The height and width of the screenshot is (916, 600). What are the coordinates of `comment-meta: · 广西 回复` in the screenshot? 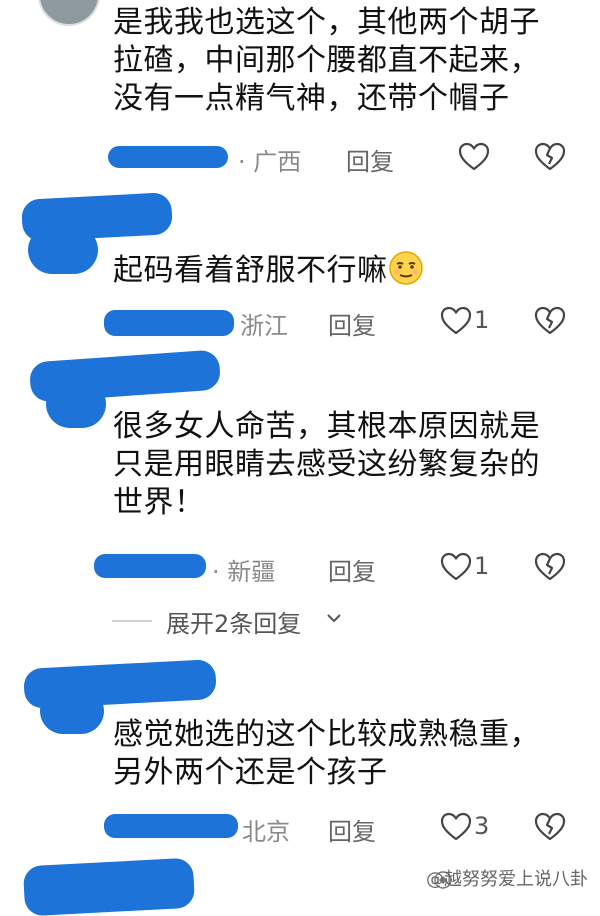 It's located at (300, 158).